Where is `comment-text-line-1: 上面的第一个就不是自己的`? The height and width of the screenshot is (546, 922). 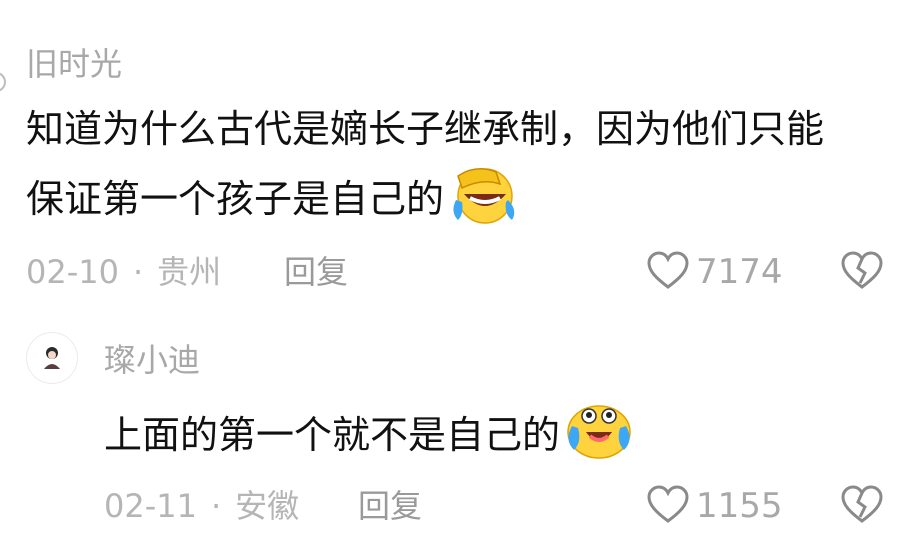
comment-text-line-1: 上面的第一个就不是自己的 is located at coordinates (369, 440).